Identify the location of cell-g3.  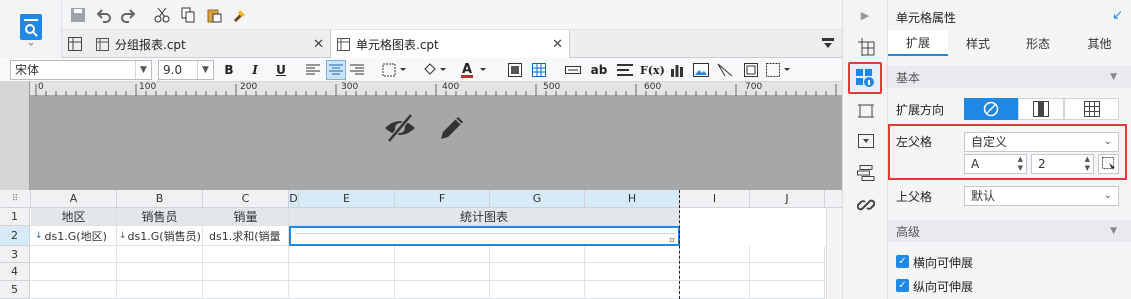
(537, 254).